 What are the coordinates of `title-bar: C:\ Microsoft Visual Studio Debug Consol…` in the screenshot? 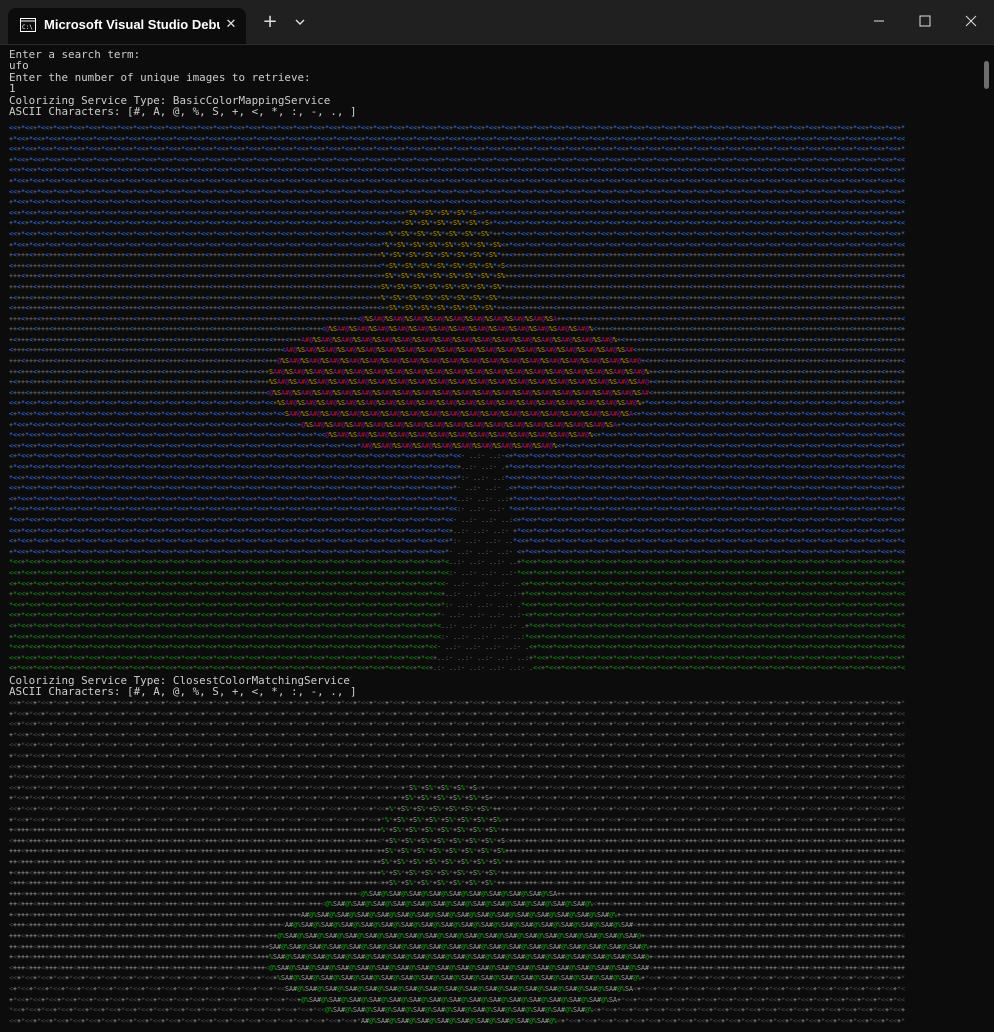 It's located at (497, 22).